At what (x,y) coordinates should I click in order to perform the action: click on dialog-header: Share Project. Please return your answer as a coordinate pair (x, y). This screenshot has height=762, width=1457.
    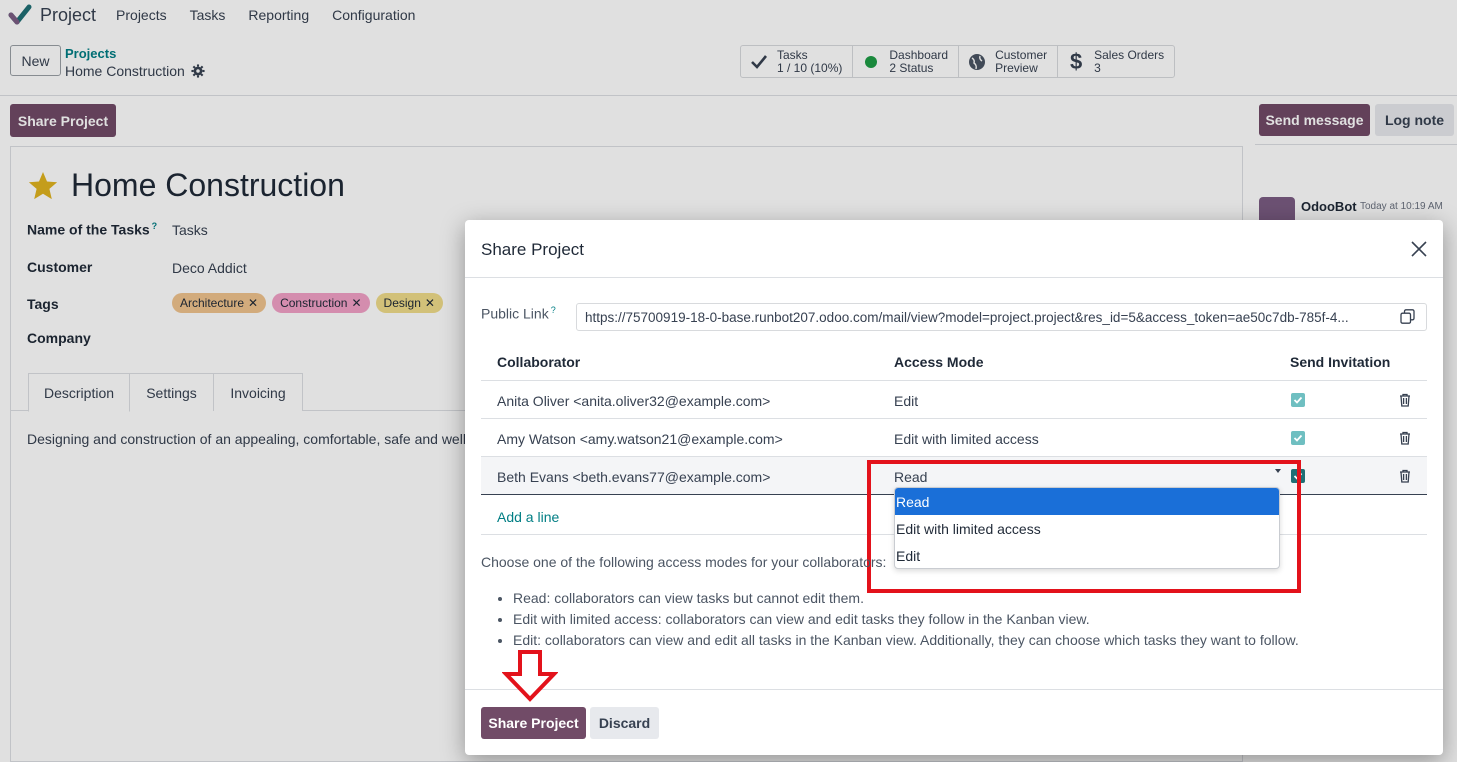
    Looking at the image, I should click on (954, 249).